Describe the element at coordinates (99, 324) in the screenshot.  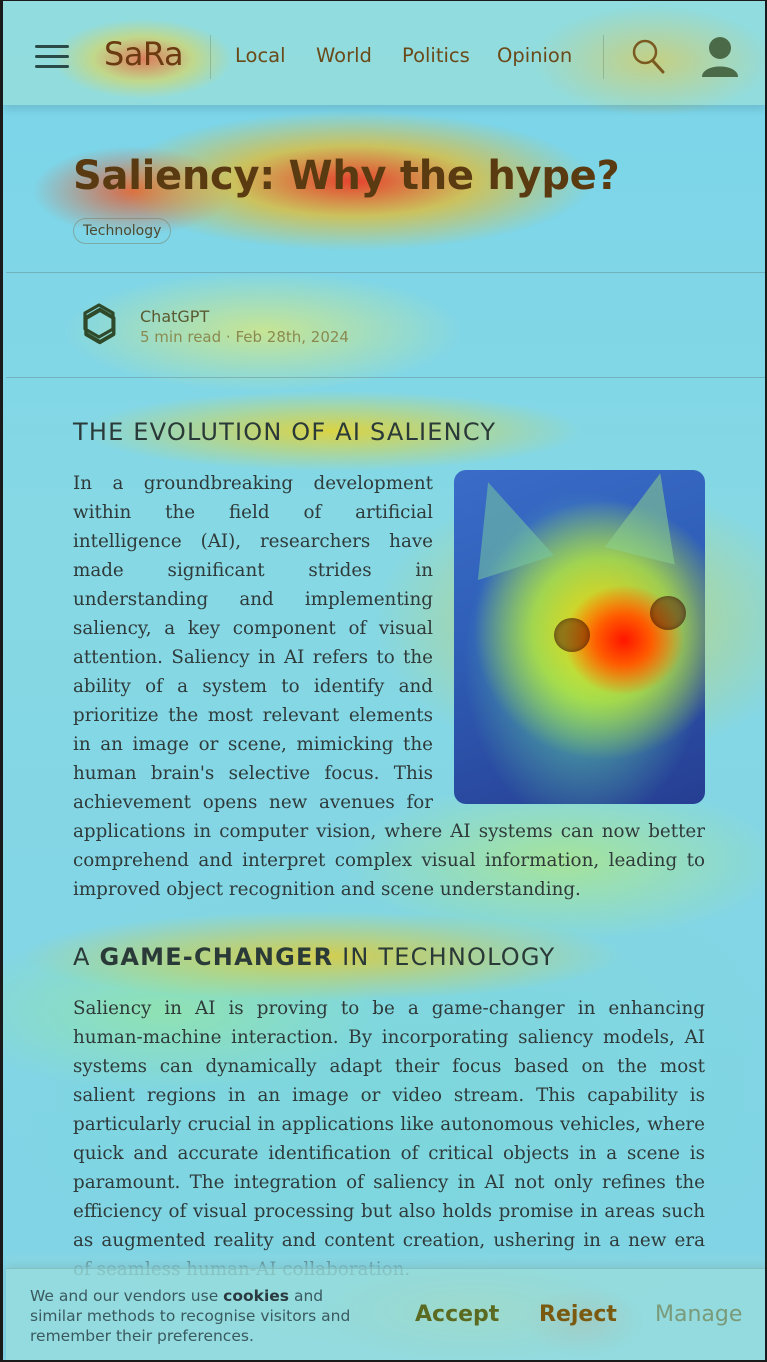
I see `openai-logo-icon` at that location.